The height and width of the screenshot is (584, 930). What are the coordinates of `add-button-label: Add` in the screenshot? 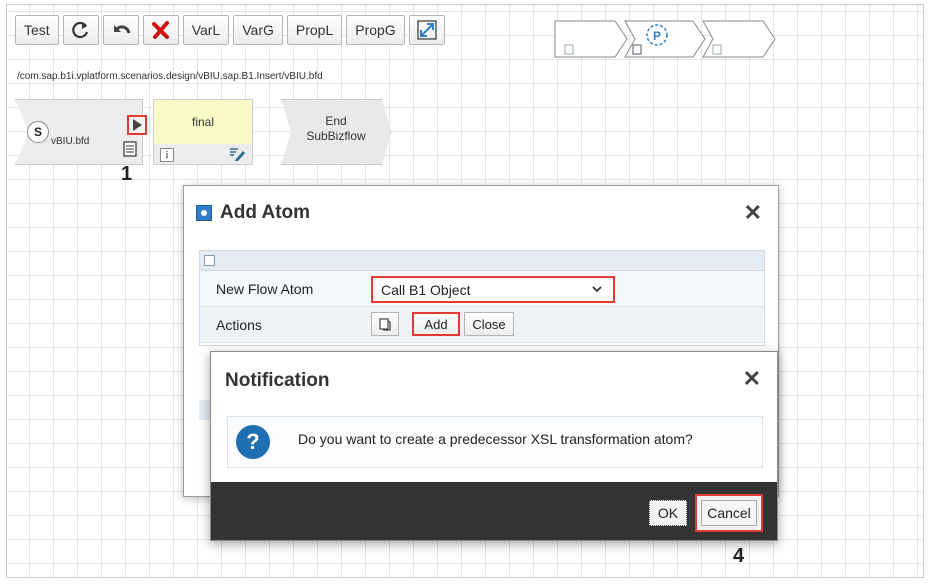 It's located at (436, 324).